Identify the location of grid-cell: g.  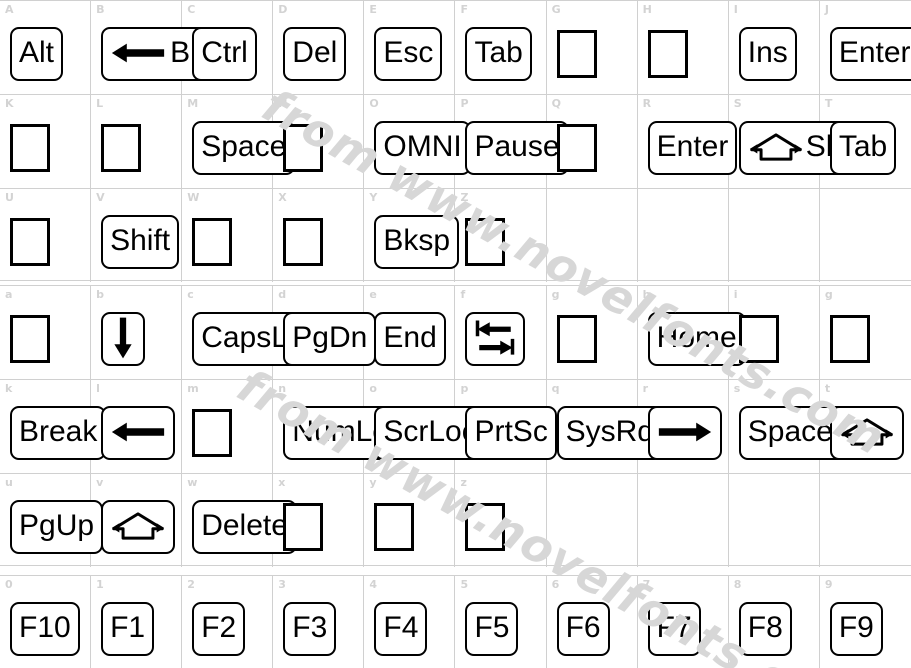
(865, 332).